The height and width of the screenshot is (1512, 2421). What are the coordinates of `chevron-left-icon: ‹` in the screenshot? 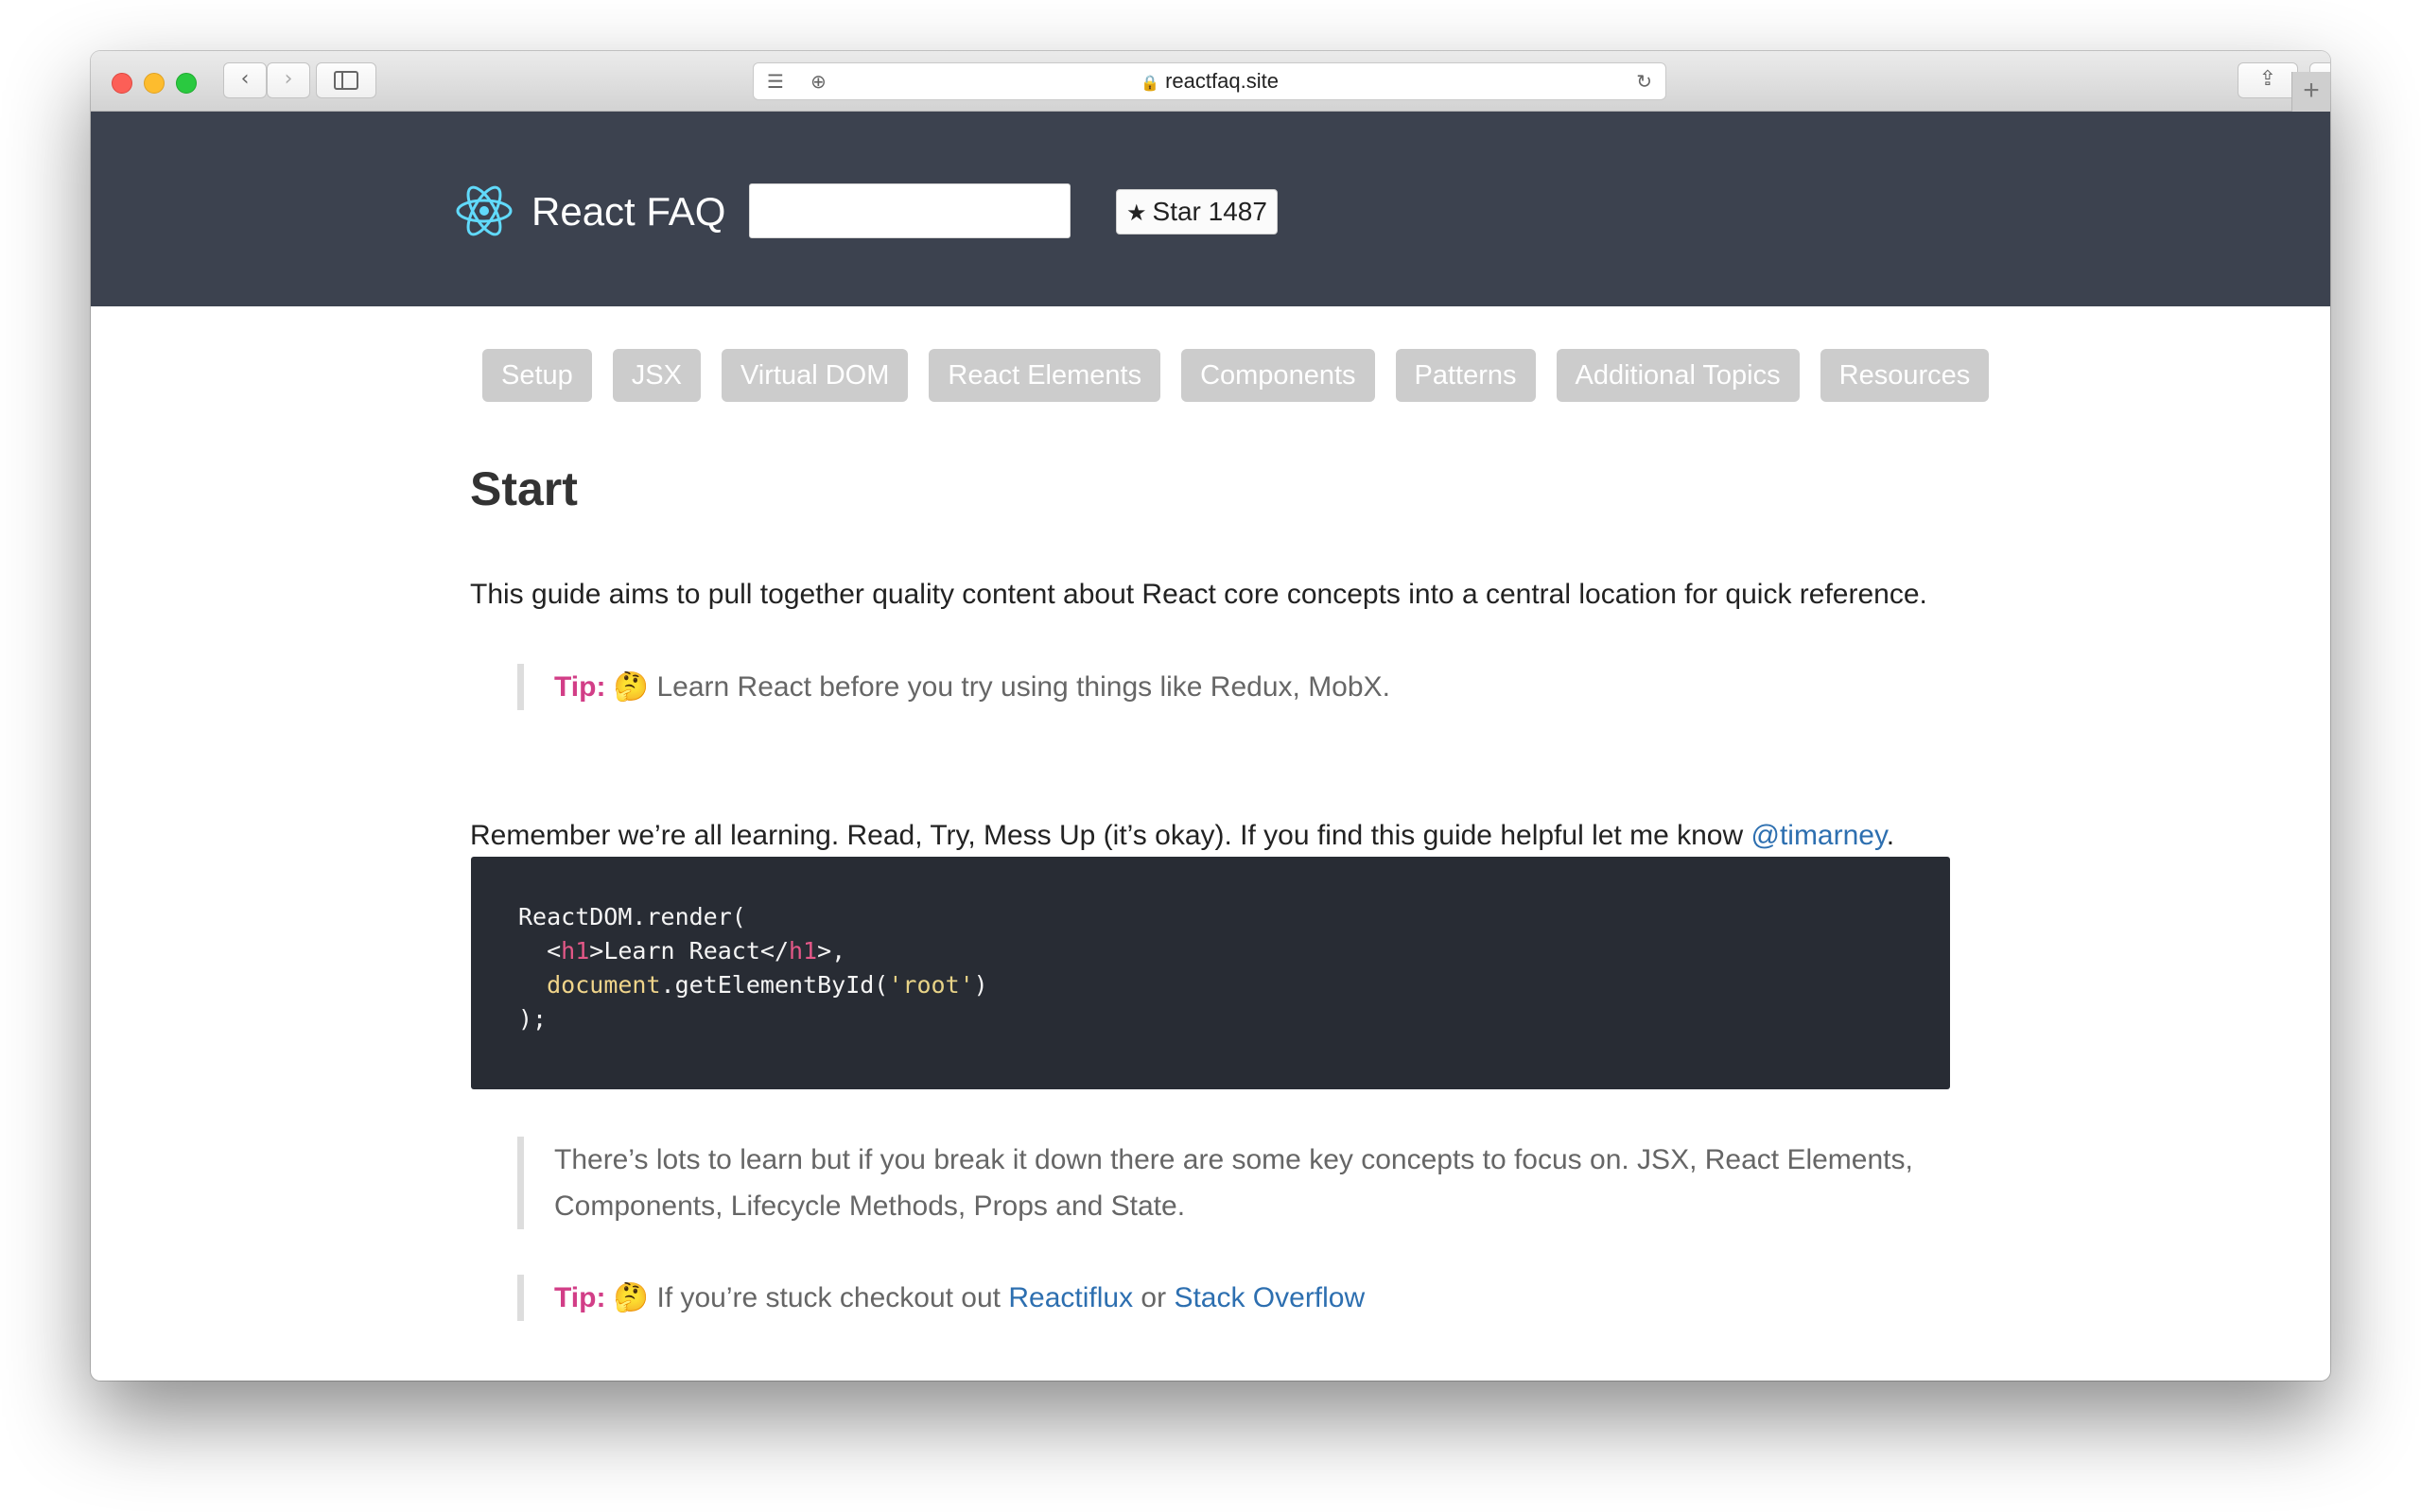 It's located at (245, 79).